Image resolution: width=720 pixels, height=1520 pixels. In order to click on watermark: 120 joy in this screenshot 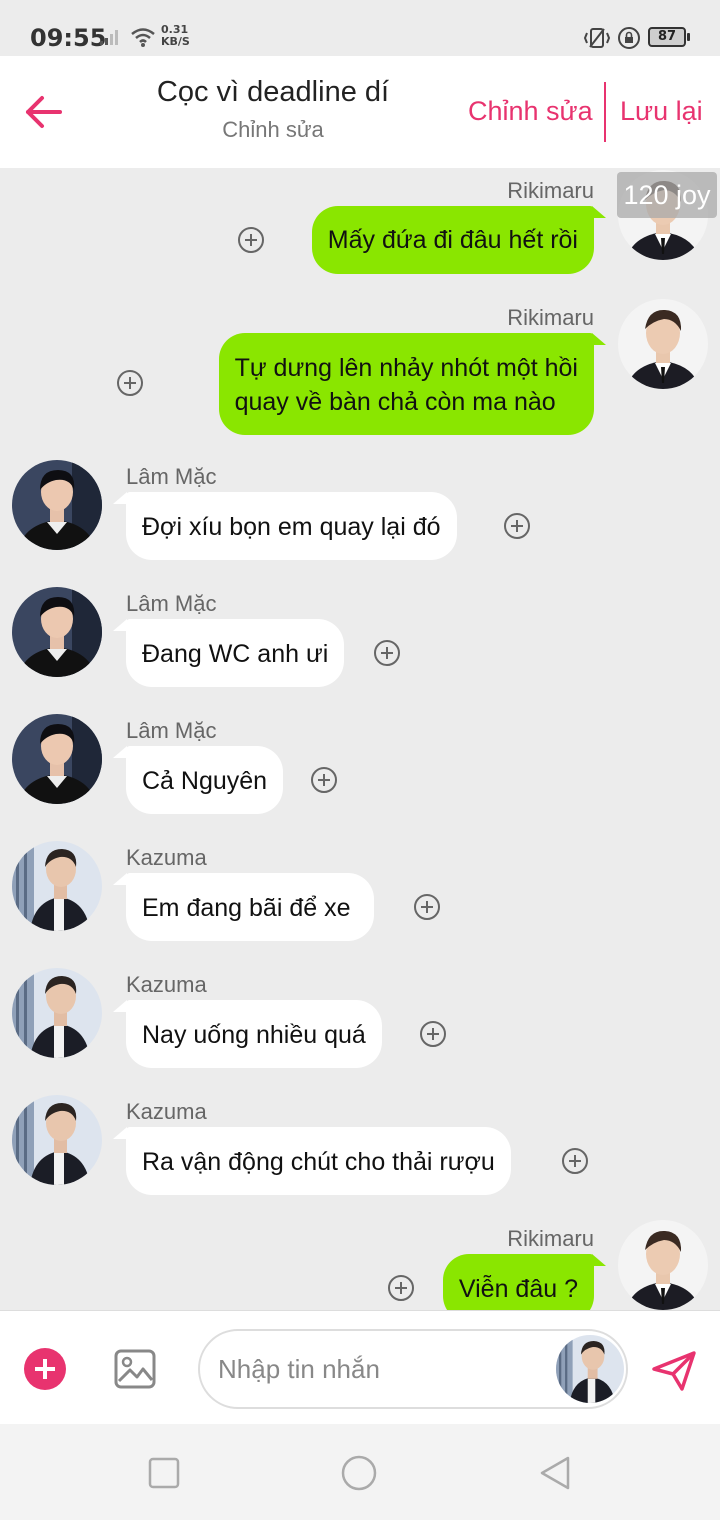, I will do `click(667, 195)`.